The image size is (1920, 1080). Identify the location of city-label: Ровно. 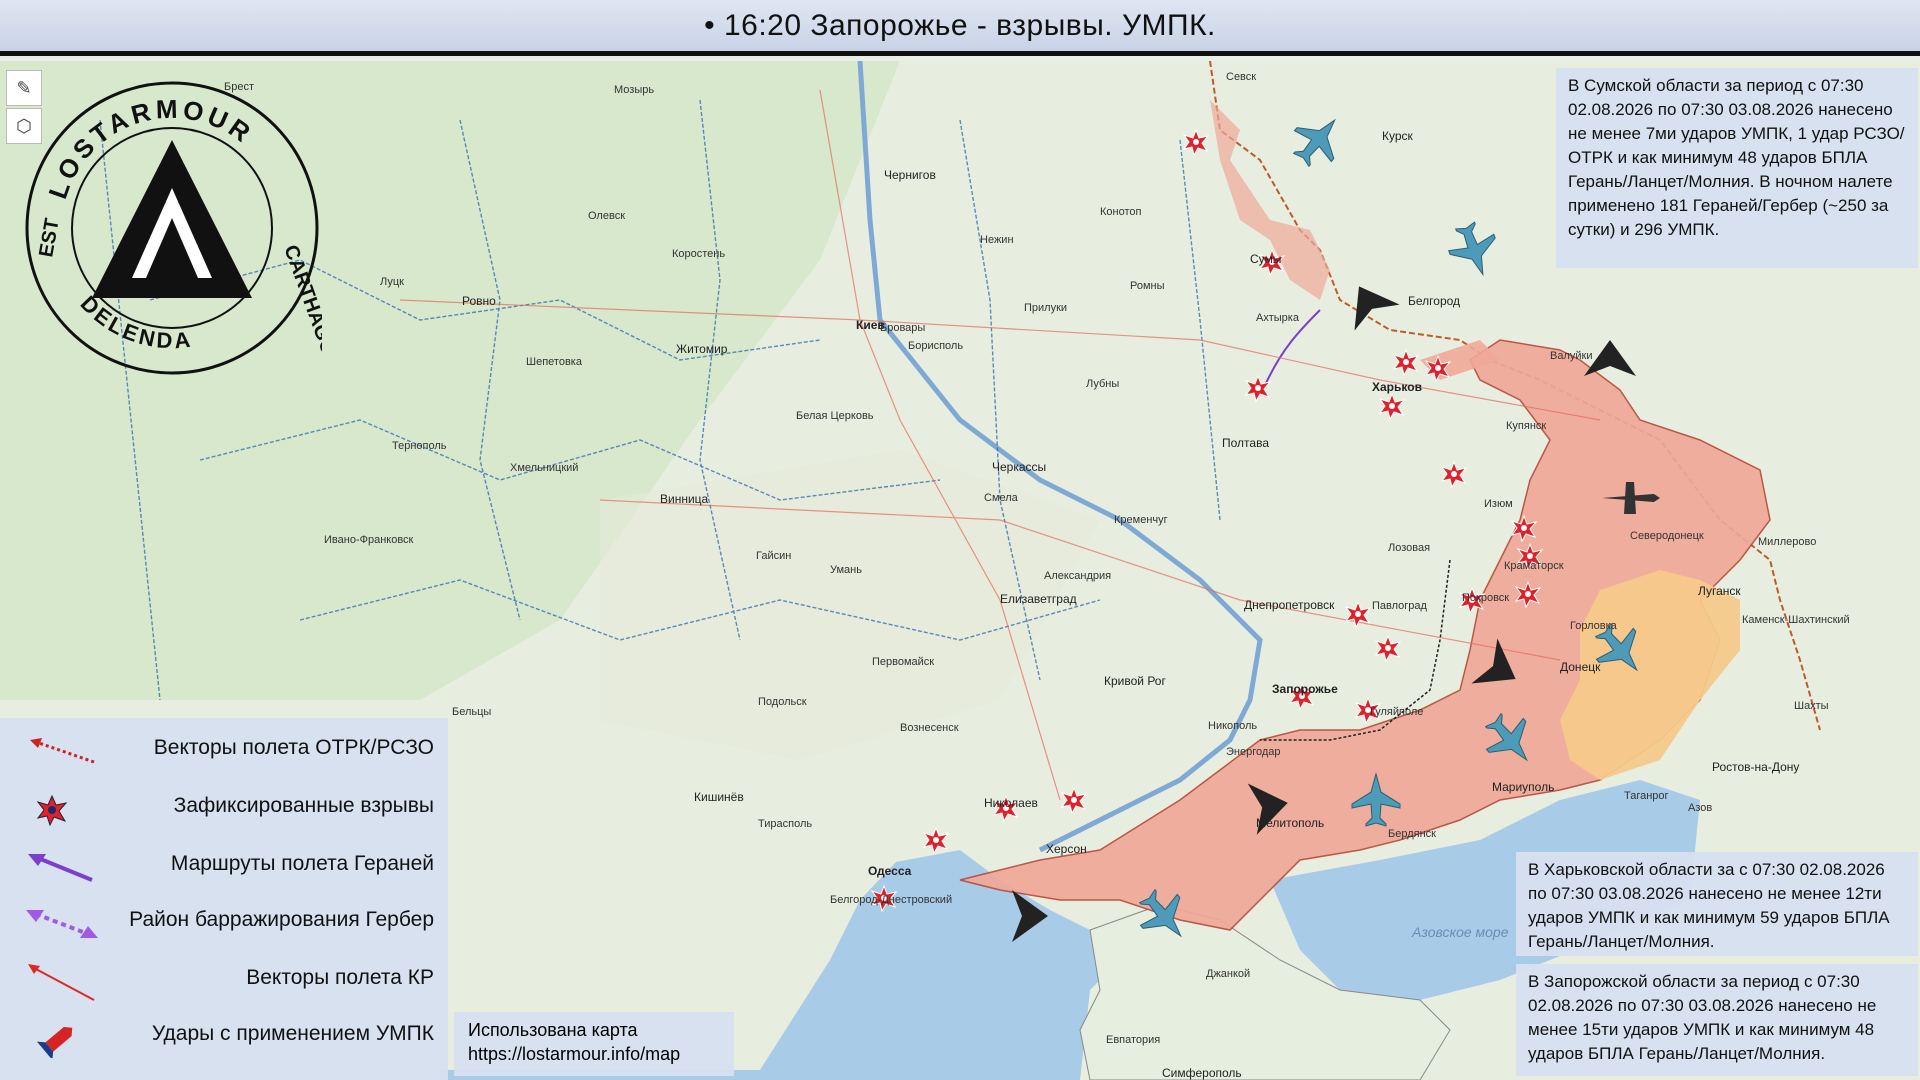
(479, 301).